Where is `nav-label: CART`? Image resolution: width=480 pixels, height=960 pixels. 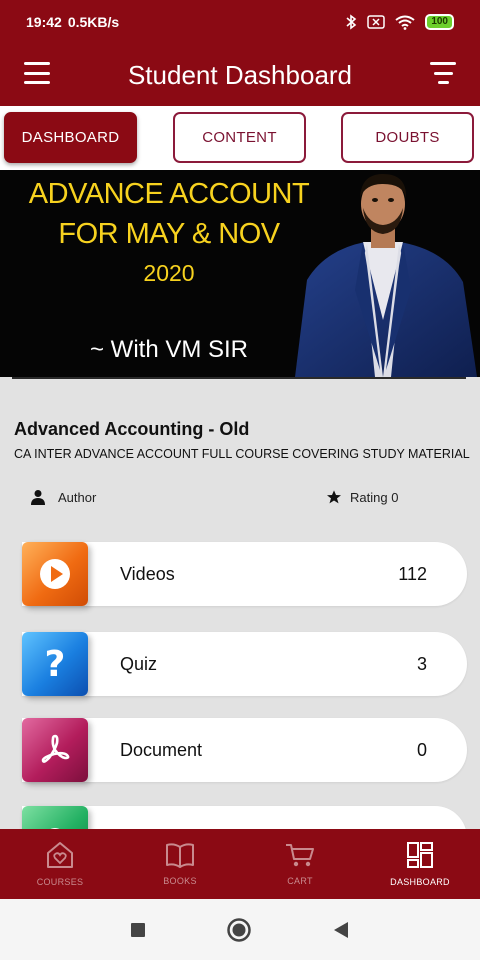 nav-label: CART is located at coordinates (300, 881).